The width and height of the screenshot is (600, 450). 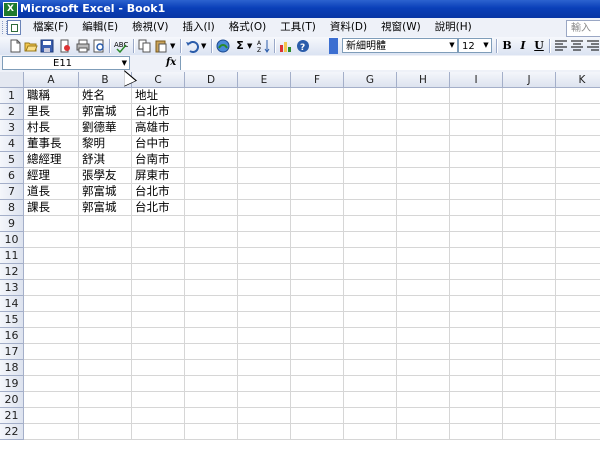 I want to click on column-header-c: C, so click(x=158, y=80).